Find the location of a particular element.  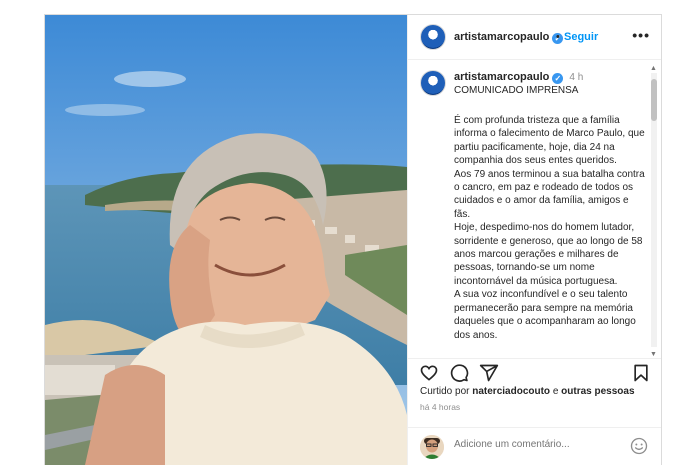

current-user-avatar-image is located at coordinates (432, 447).